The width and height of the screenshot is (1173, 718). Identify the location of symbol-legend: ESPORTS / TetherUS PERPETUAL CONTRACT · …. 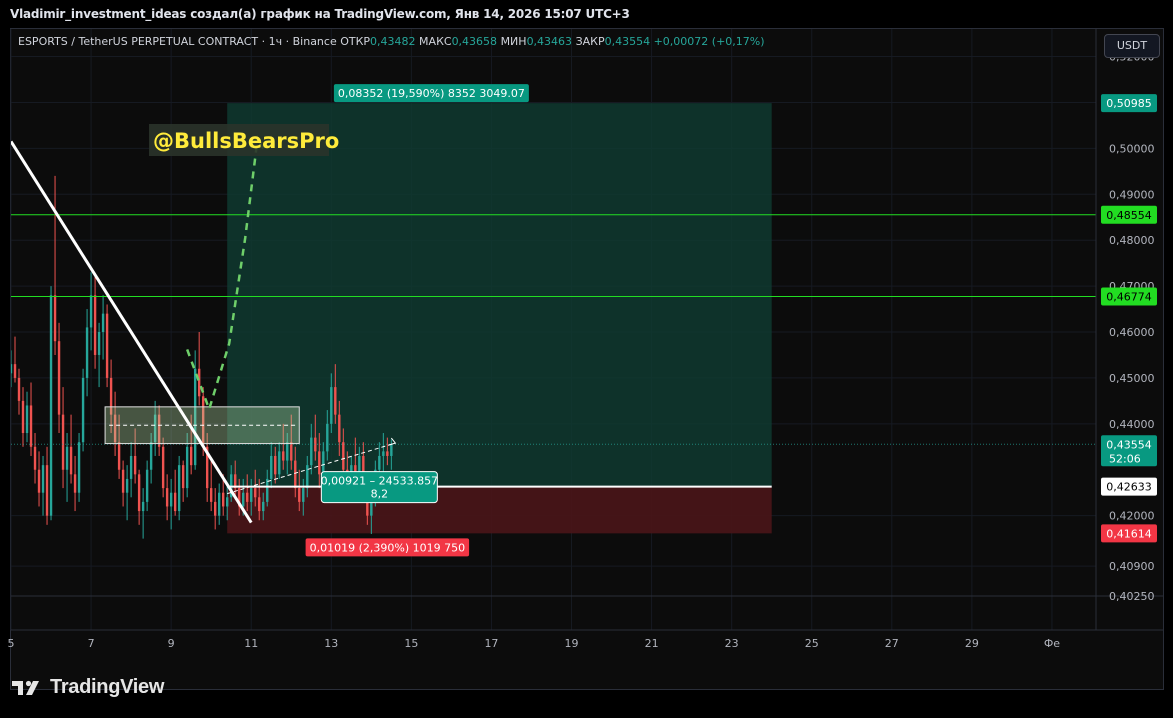
(391, 41).